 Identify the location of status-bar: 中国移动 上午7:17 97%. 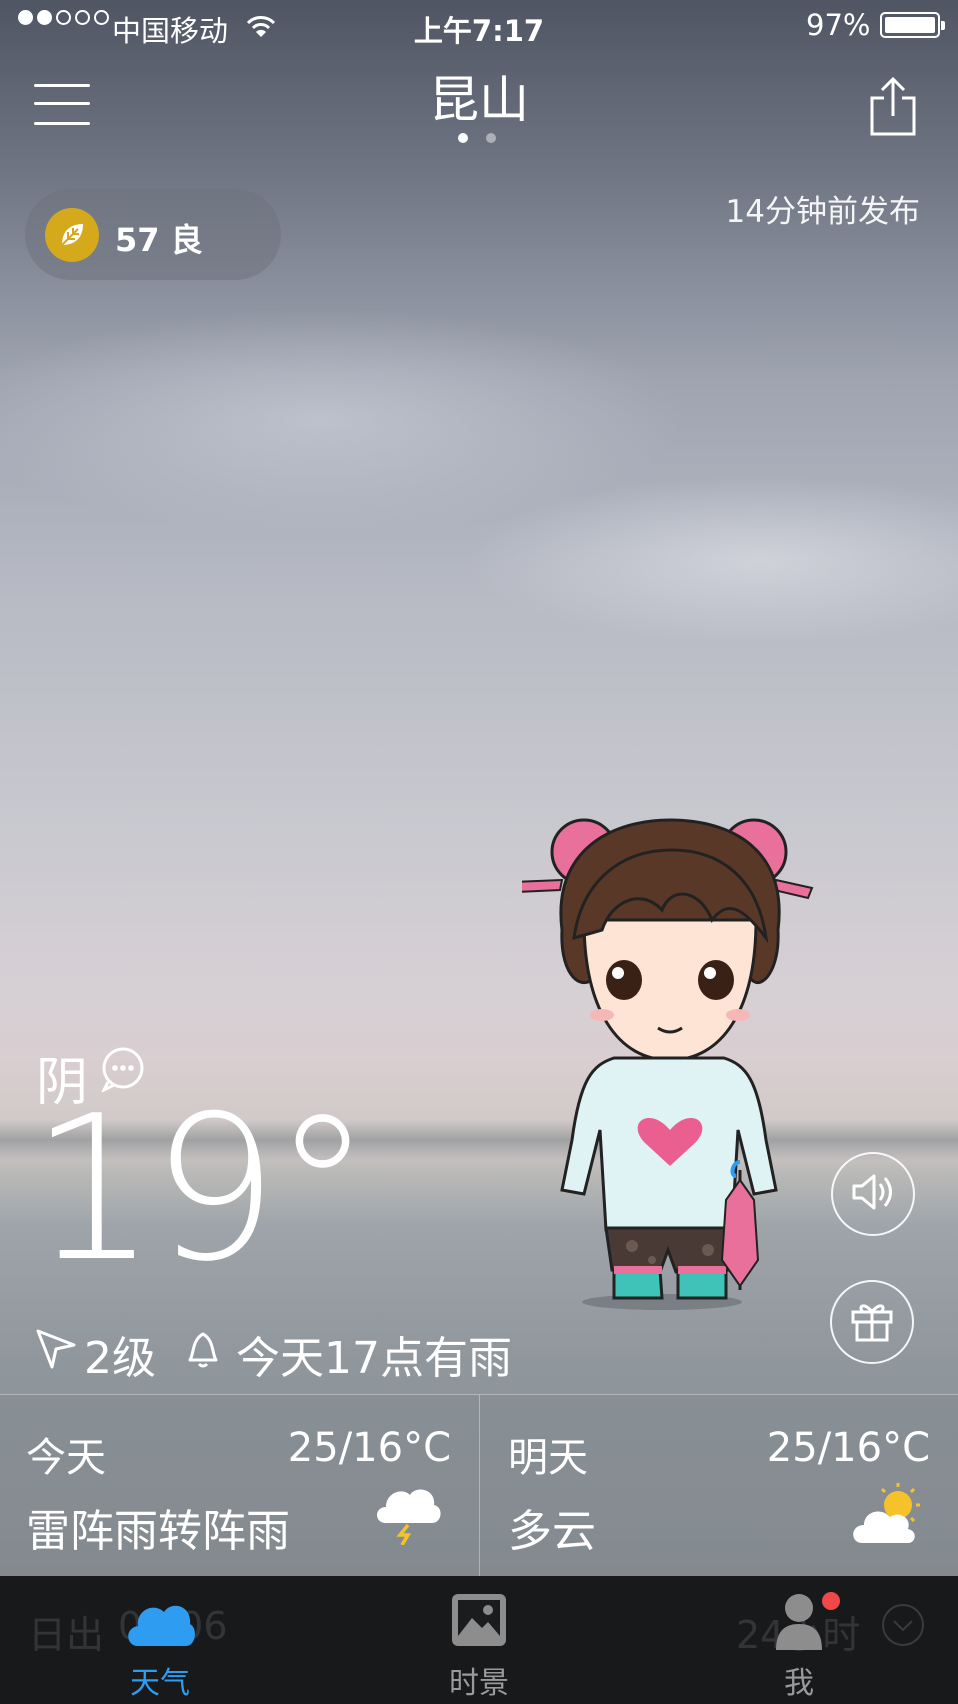
(479, 26).